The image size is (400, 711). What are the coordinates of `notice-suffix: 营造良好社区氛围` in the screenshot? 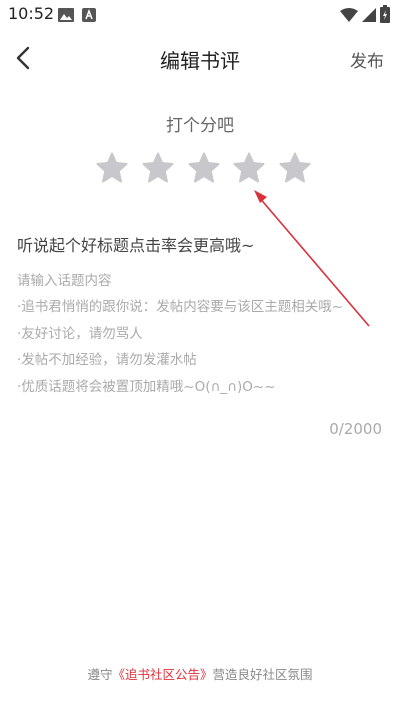 It's located at (262, 674).